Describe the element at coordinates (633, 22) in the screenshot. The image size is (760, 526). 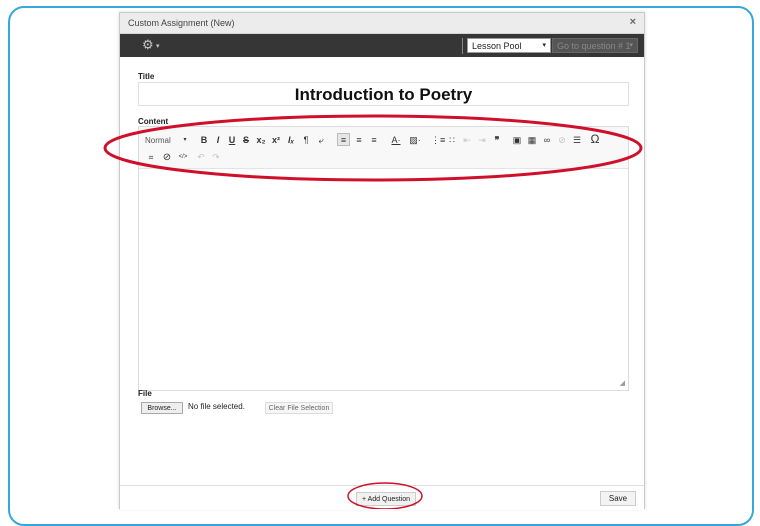
I see `close-icon: ×` at that location.